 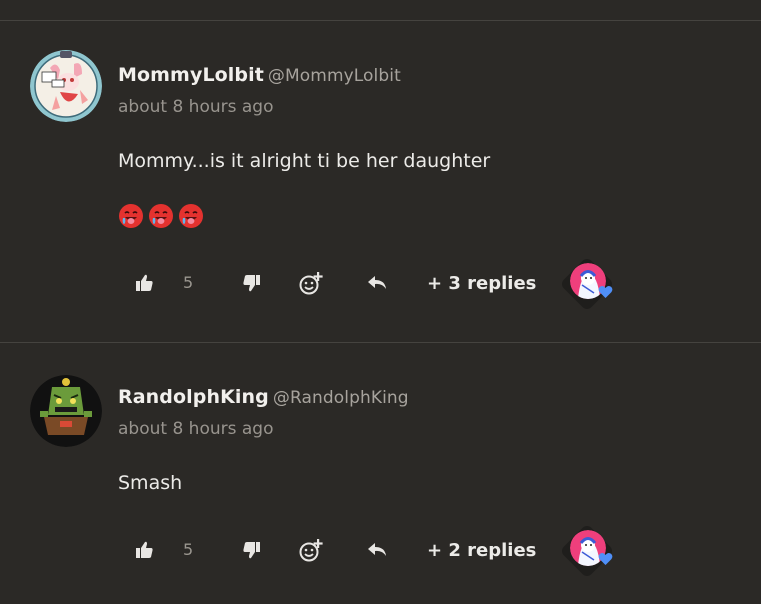 I want to click on comment-author: RandolphKing @RandolphKing, so click(x=263, y=397).